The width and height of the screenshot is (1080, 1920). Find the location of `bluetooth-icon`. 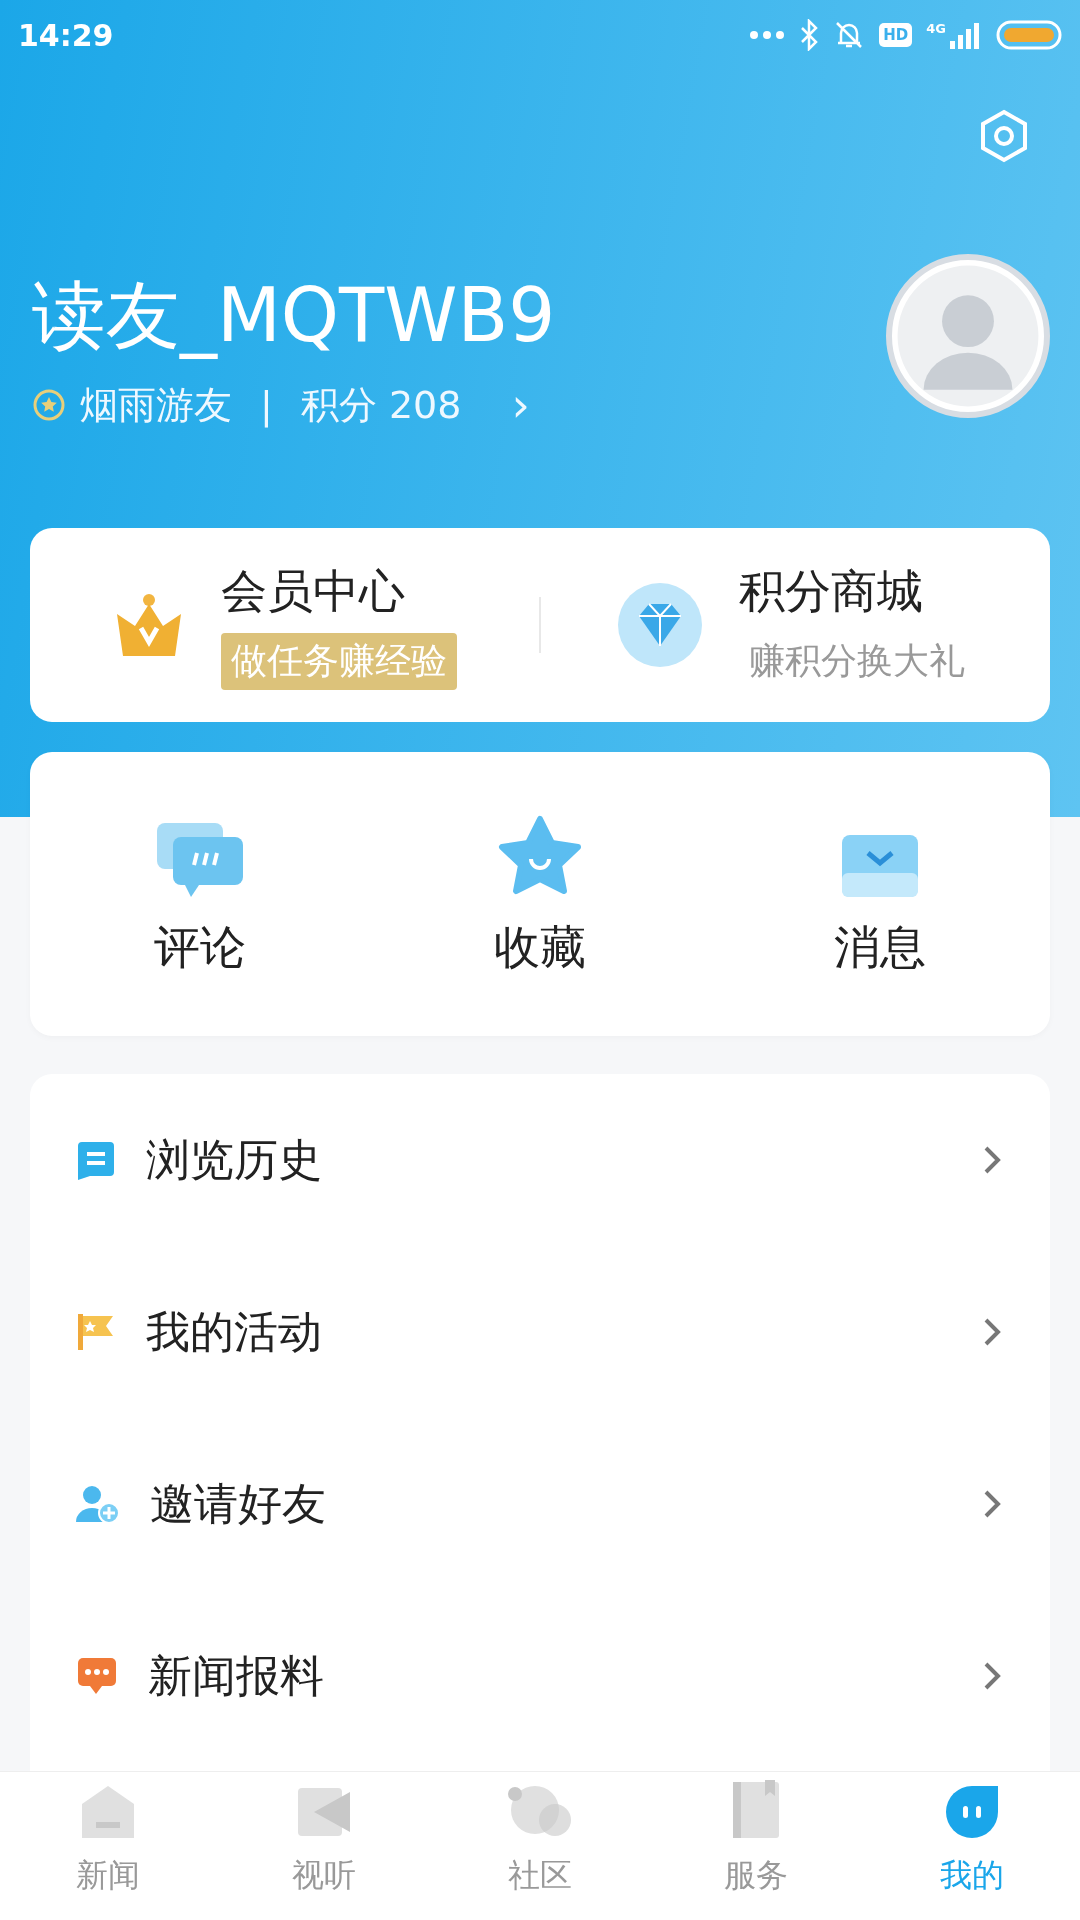

bluetooth-icon is located at coordinates (809, 35).